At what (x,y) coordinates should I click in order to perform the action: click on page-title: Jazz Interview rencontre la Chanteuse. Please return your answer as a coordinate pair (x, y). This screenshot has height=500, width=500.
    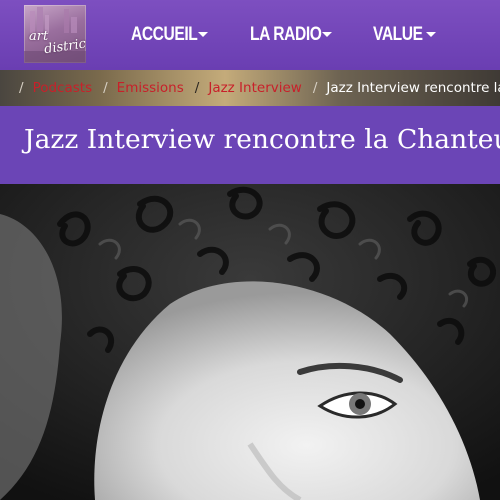
    Looking at the image, I should click on (262, 139).